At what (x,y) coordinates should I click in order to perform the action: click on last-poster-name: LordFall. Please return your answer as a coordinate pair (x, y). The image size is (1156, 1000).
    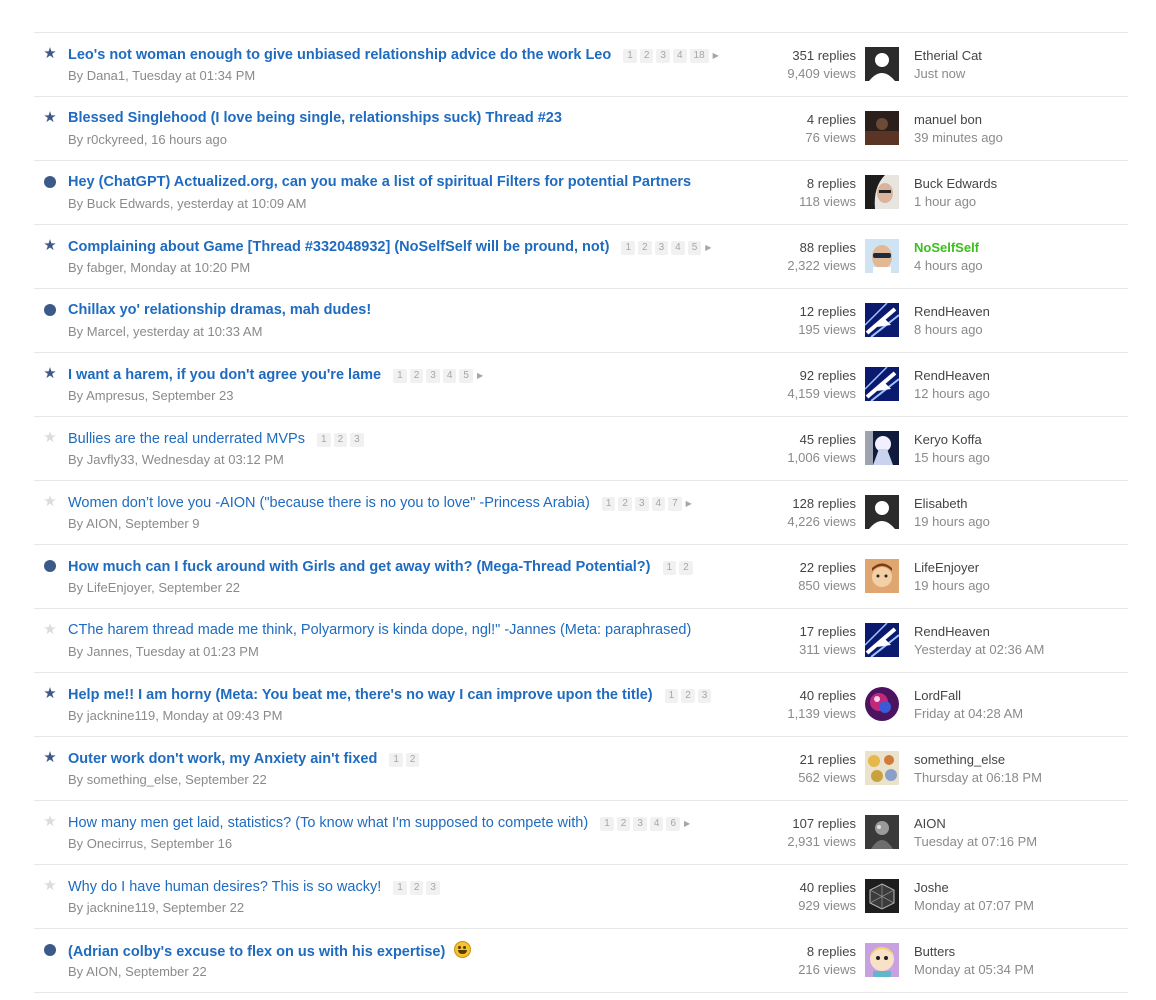
    Looking at the image, I should click on (968, 696).